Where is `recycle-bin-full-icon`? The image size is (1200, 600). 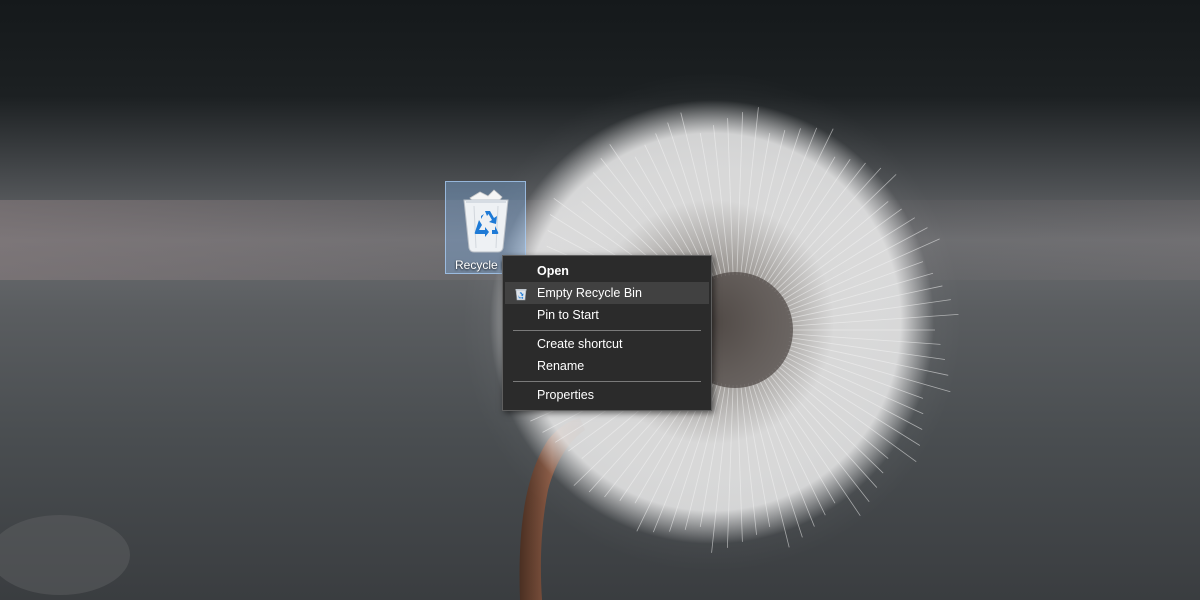
recycle-bin-full-icon is located at coordinates (486, 221).